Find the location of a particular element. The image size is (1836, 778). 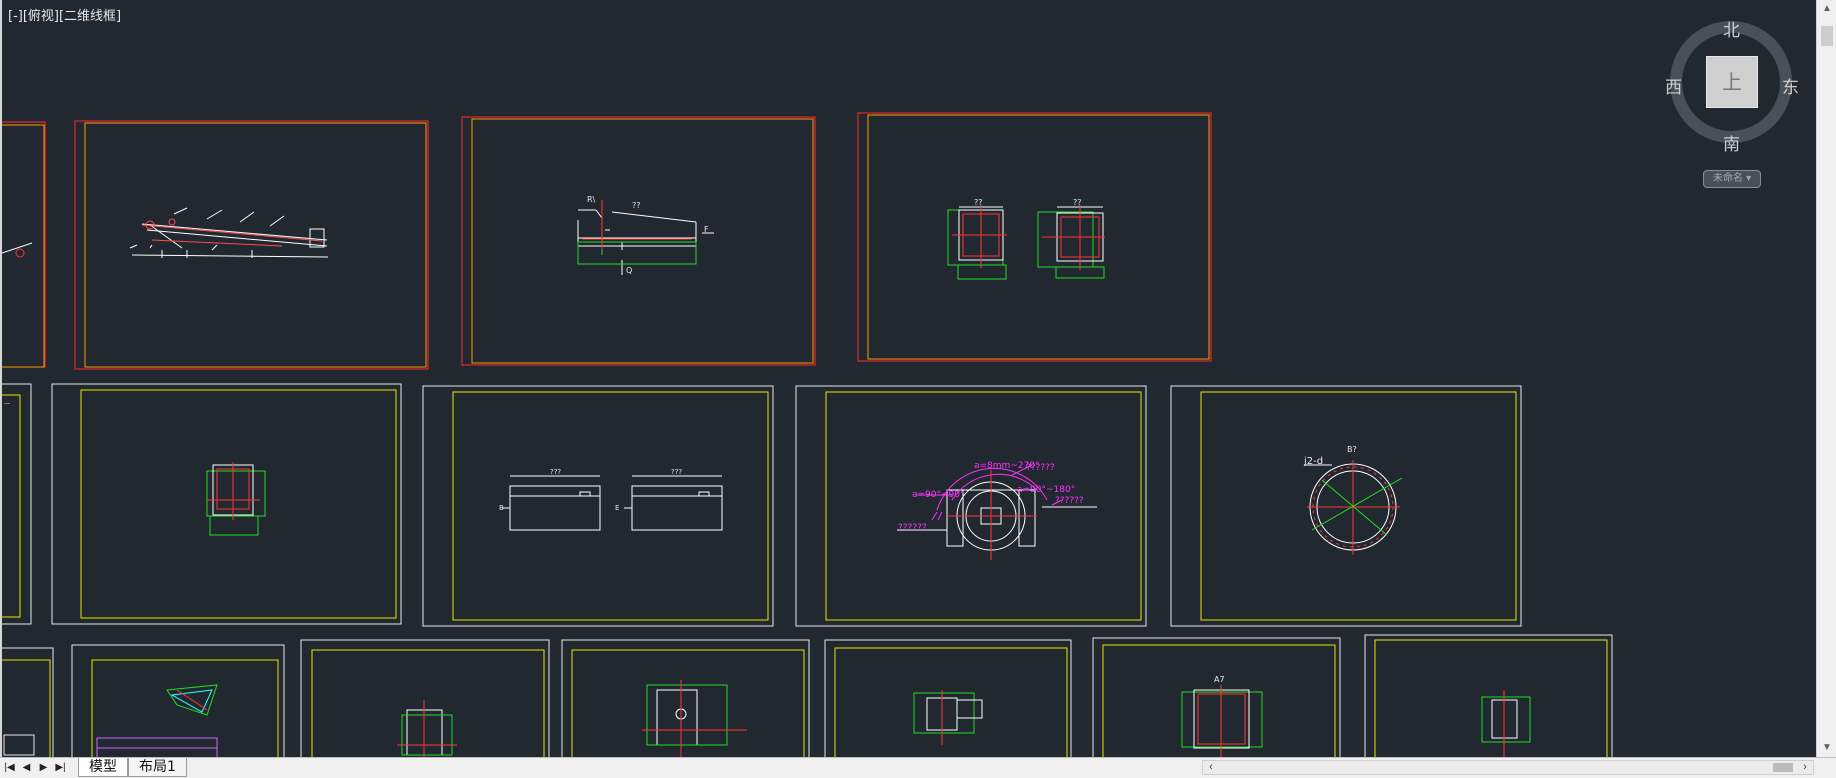

horizontal-scroll-thumb is located at coordinates (1783, 767).